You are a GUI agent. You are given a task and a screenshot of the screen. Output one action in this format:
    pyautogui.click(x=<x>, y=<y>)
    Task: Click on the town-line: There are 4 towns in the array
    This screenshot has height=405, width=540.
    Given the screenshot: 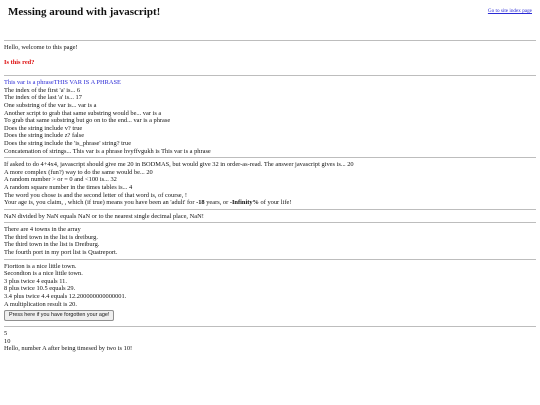 What is the action you would take?
    pyautogui.click(x=42, y=230)
    